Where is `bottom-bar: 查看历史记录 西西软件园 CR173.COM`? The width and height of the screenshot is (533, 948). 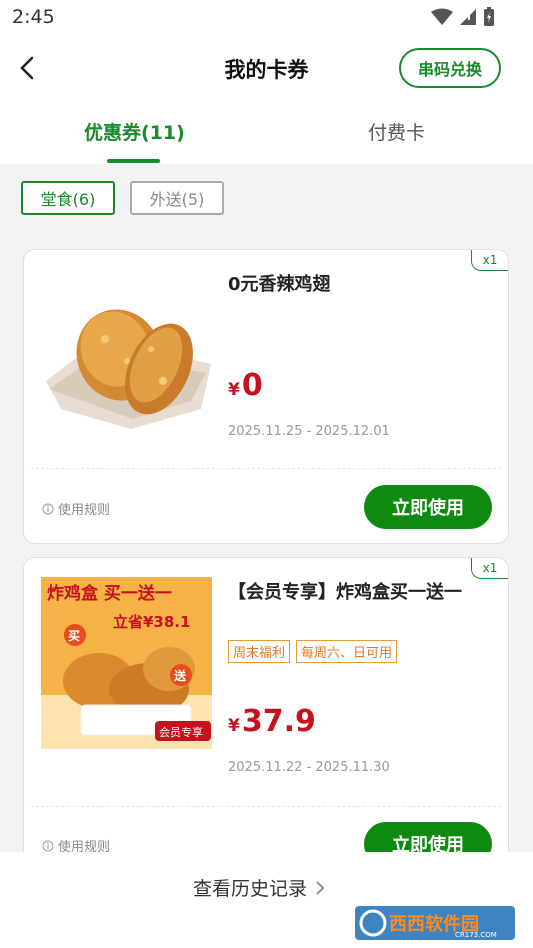
bottom-bar: 查看历史记录 西西软件园 CR173.COM is located at coordinates (266, 900).